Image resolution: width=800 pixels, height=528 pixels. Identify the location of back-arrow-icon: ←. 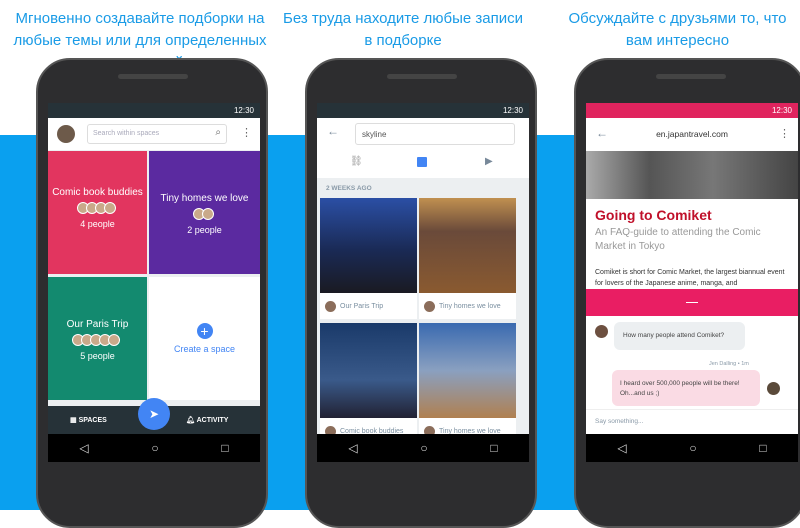
(333, 131).